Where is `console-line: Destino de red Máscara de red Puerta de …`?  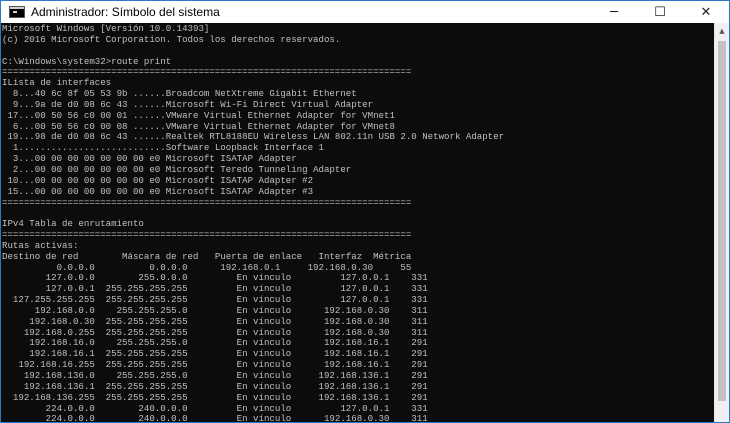
console-line: Destino de red Máscara de red Puerta de … is located at coordinates (207, 256).